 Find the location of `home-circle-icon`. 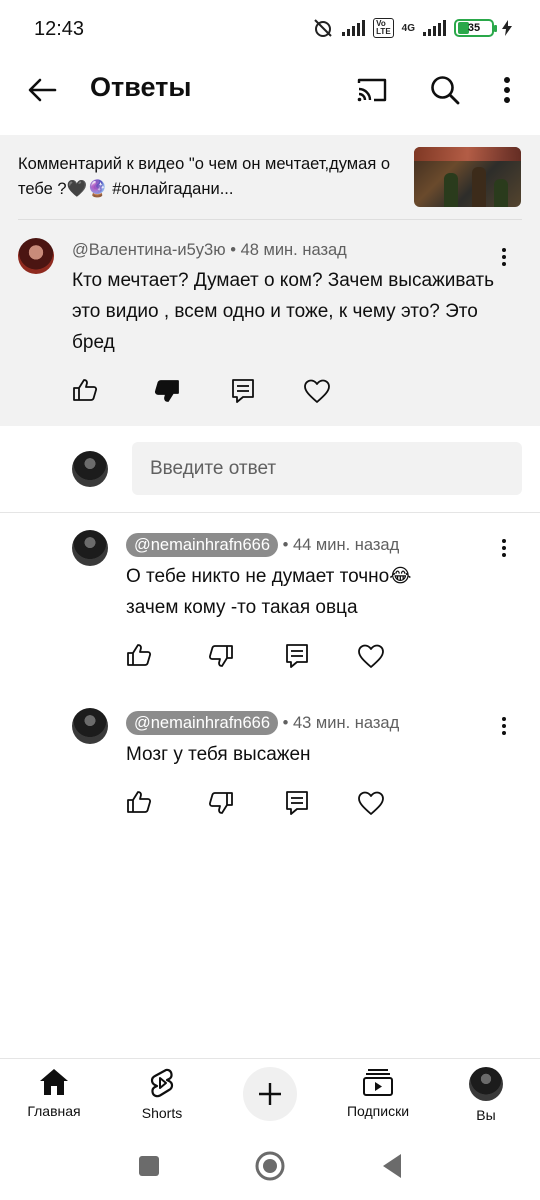

home-circle-icon is located at coordinates (270, 1166).